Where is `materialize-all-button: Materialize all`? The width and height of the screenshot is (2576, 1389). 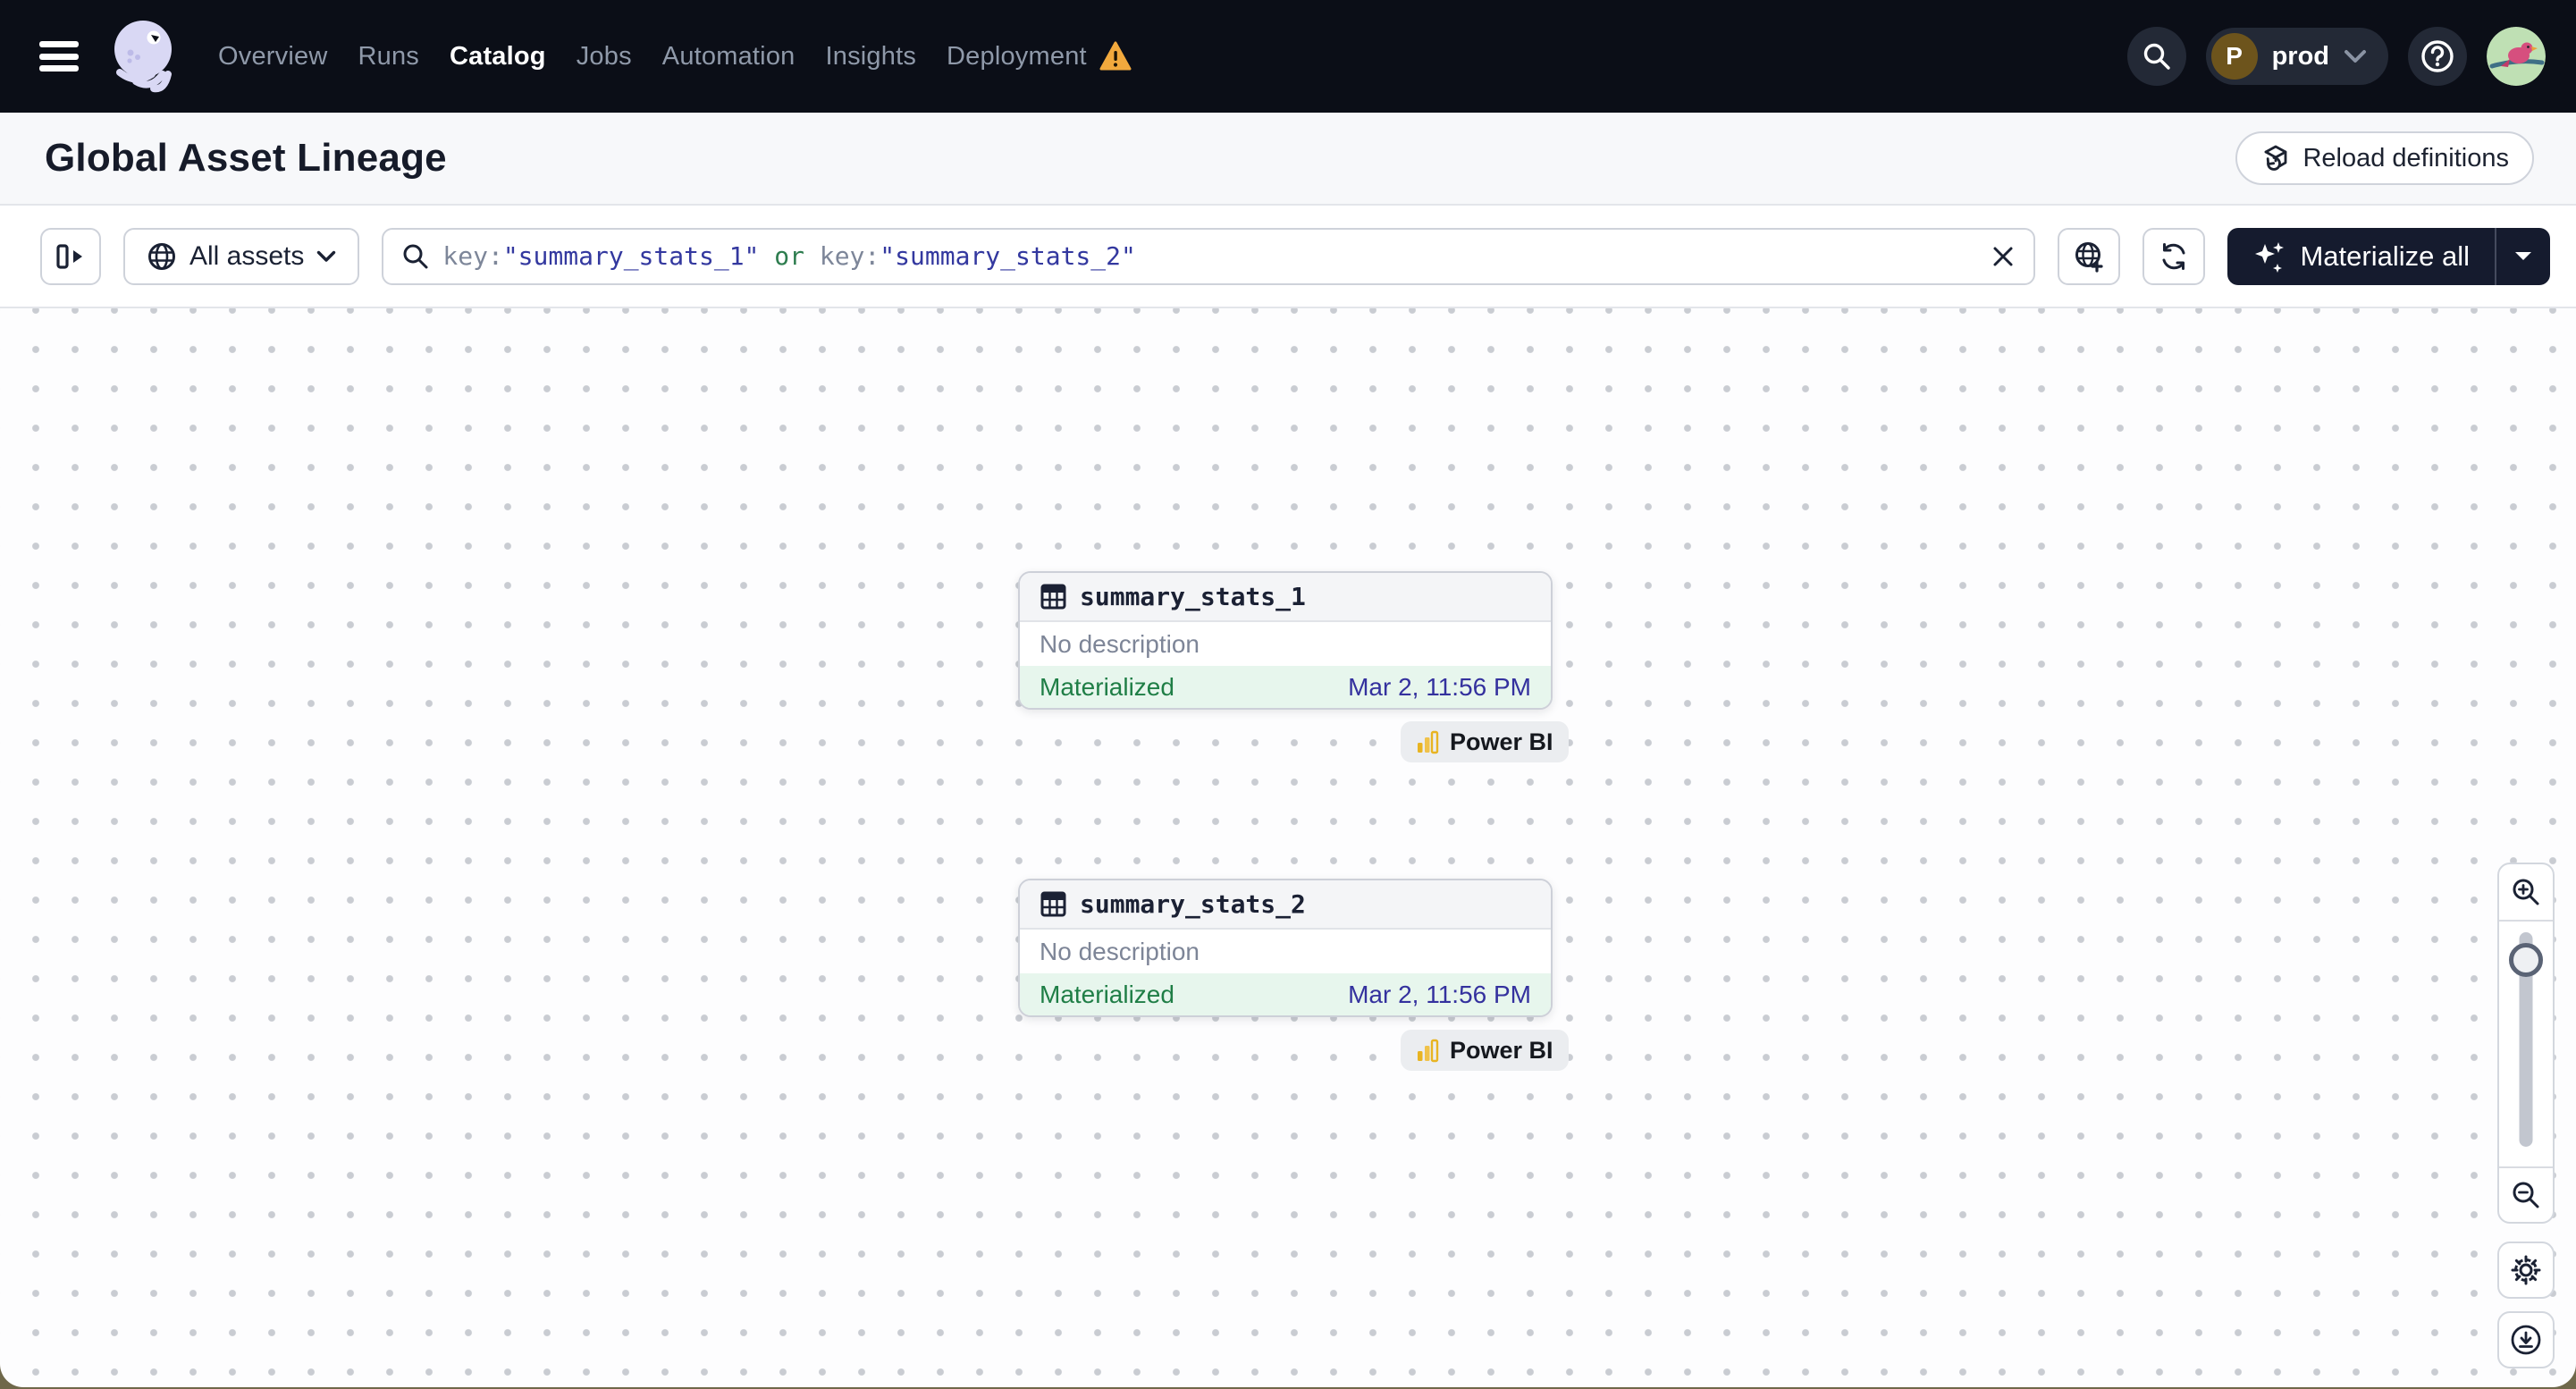 materialize-all-button: Materialize all is located at coordinates (2361, 256).